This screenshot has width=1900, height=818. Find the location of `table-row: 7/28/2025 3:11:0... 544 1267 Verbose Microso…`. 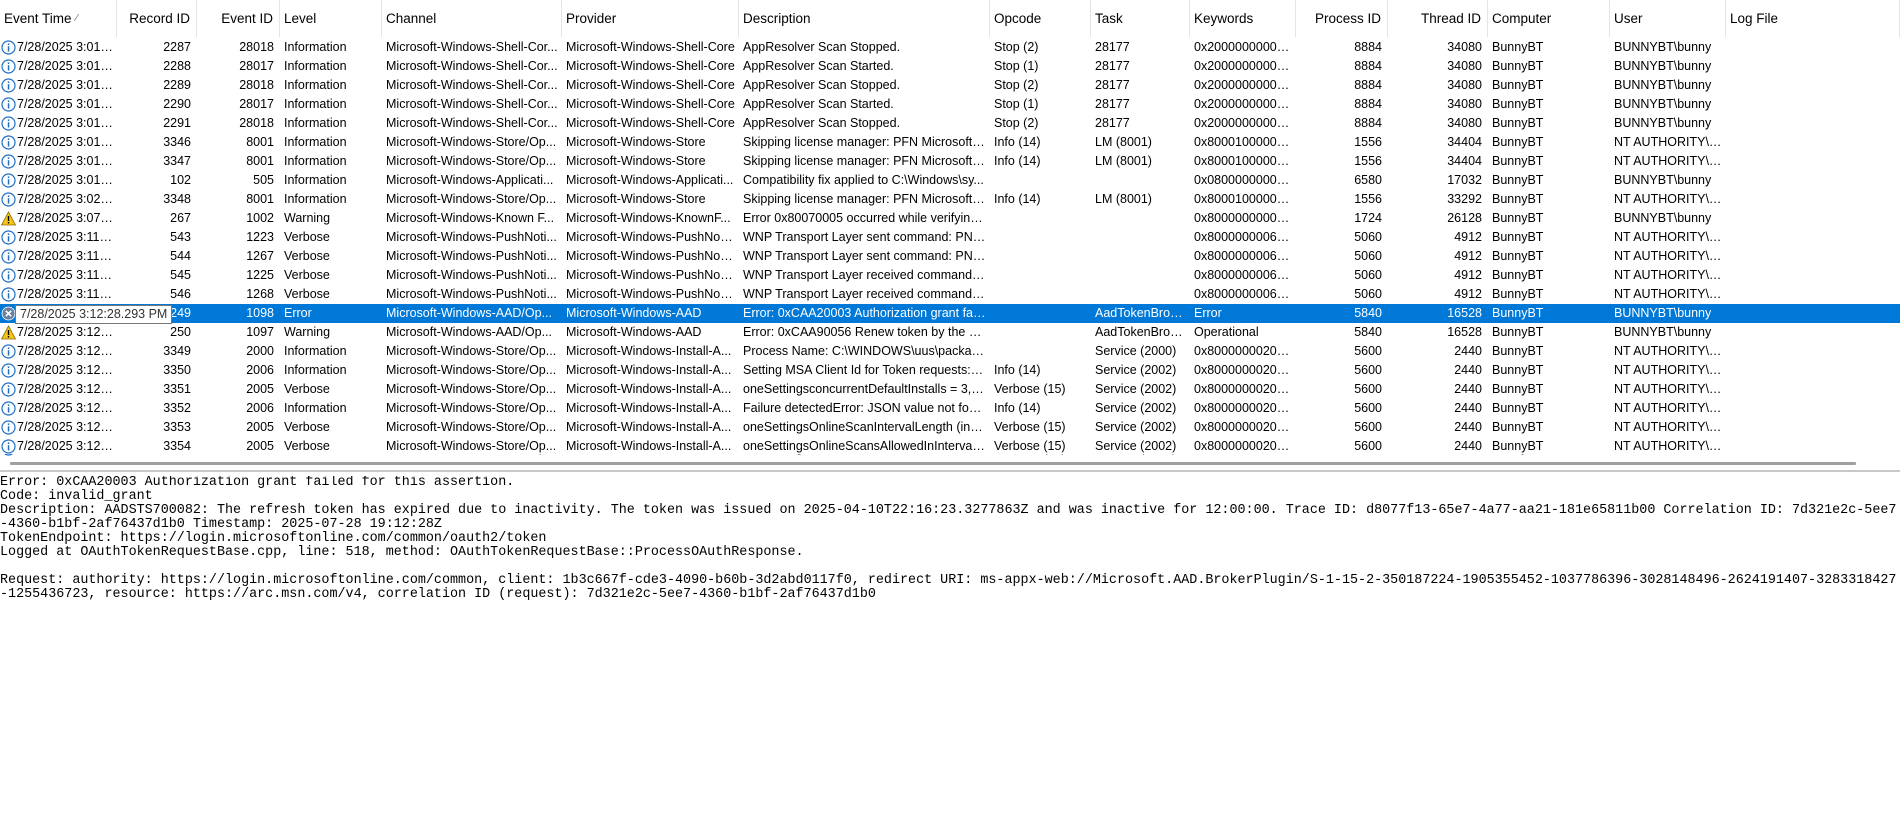

table-row: 7/28/2025 3:11:0... 544 1267 Verbose Microso… is located at coordinates (950, 256).